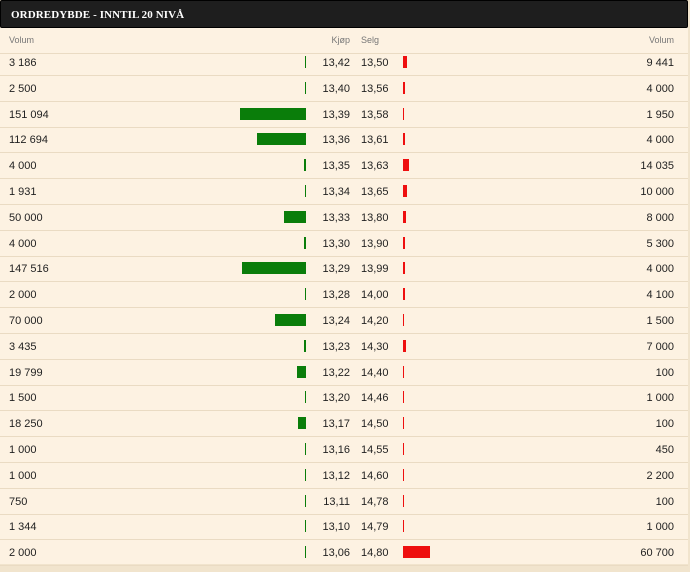 The height and width of the screenshot is (572, 690). Describe the element at coordinates (344, 14) in the screenshot. I see `widget-header: ORDREDYBDE - INNTIL 20 NIVÅ` at that location.